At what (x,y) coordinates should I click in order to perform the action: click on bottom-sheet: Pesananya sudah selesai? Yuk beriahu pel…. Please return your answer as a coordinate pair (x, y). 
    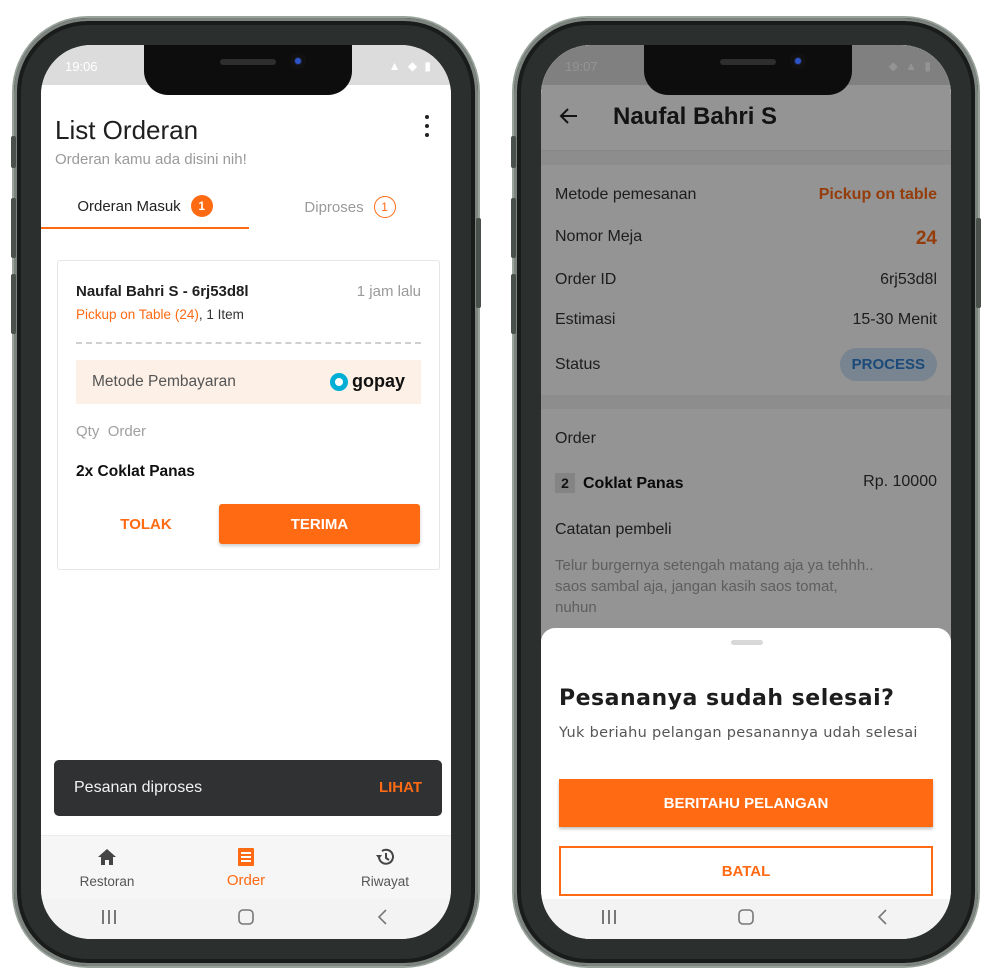
    Looking at the image, I should click on (746, 783).